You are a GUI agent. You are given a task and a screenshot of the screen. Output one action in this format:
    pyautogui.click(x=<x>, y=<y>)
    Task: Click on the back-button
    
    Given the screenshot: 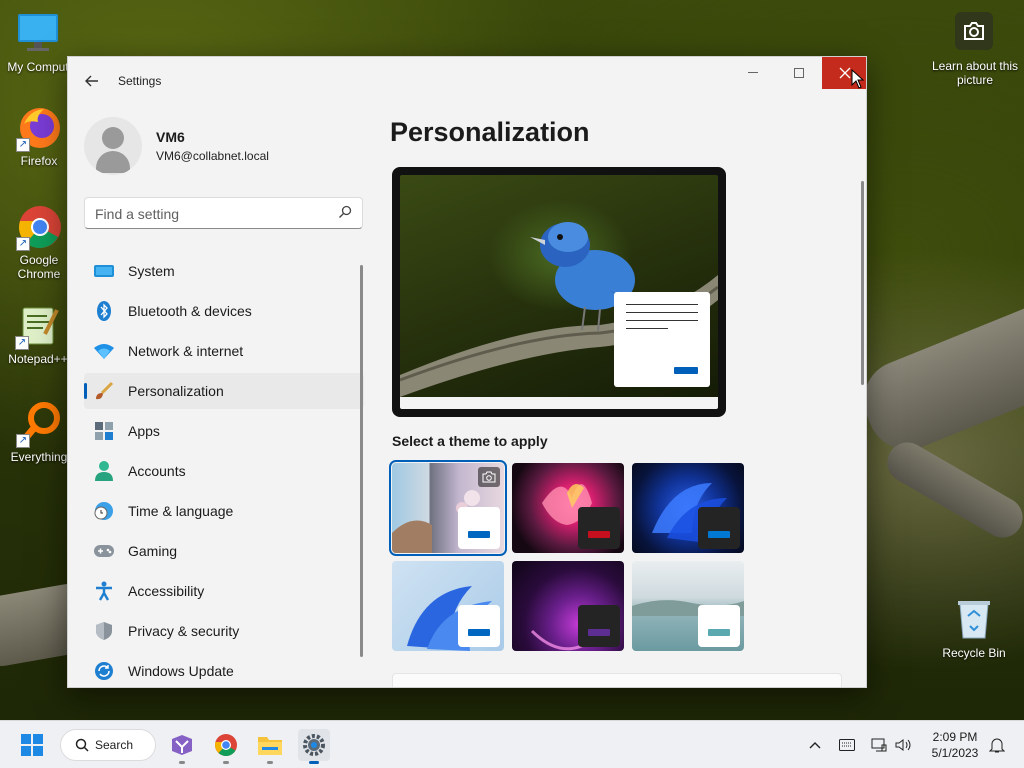 What is the action you would take?
    pyautogui.click(x=92, y=81)
    